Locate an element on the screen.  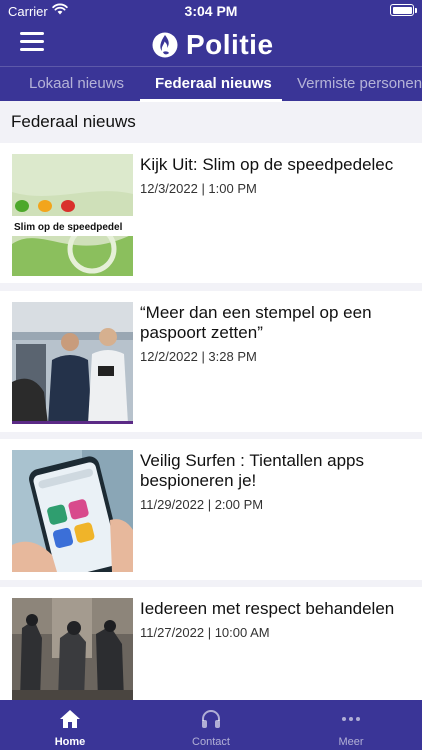
tab-contact: Contact is located at coordinates (211, 725).